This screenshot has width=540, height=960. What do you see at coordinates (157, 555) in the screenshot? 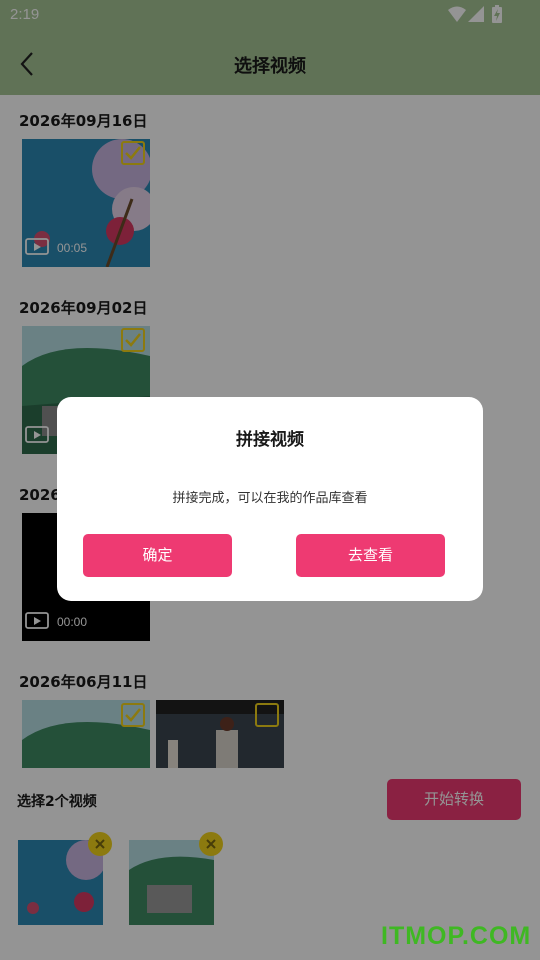
I see `confirm-button: 确定` at bounding box center [157, 555].